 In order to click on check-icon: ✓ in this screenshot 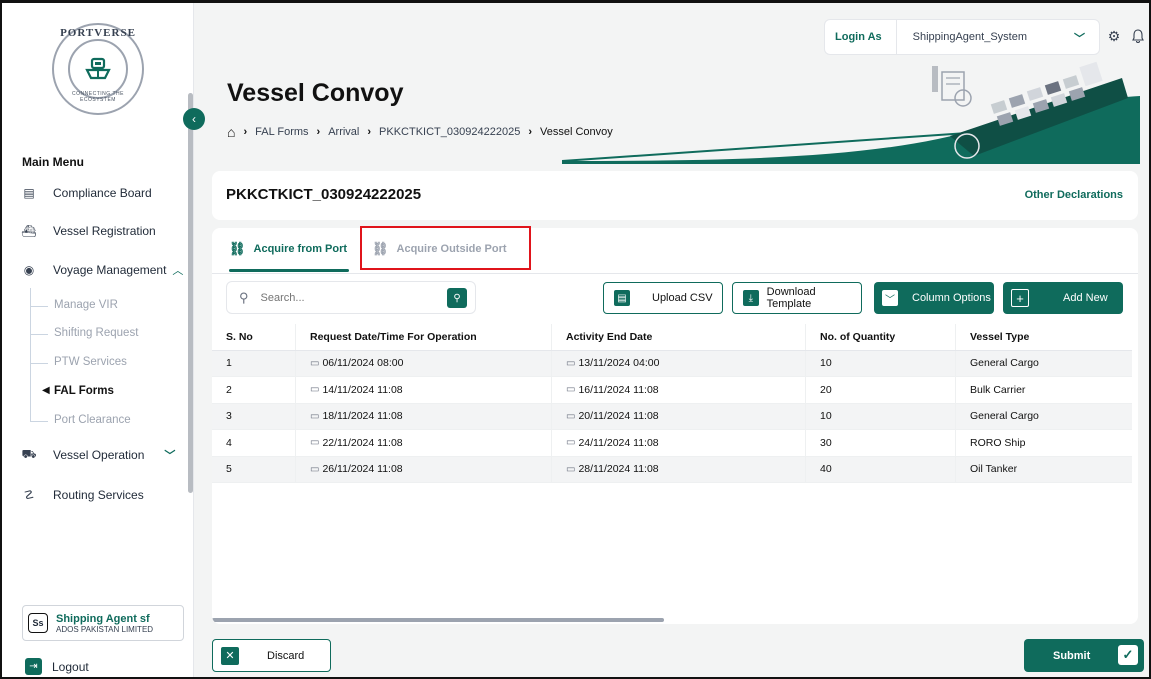, I will do `click(1128, 655)`.